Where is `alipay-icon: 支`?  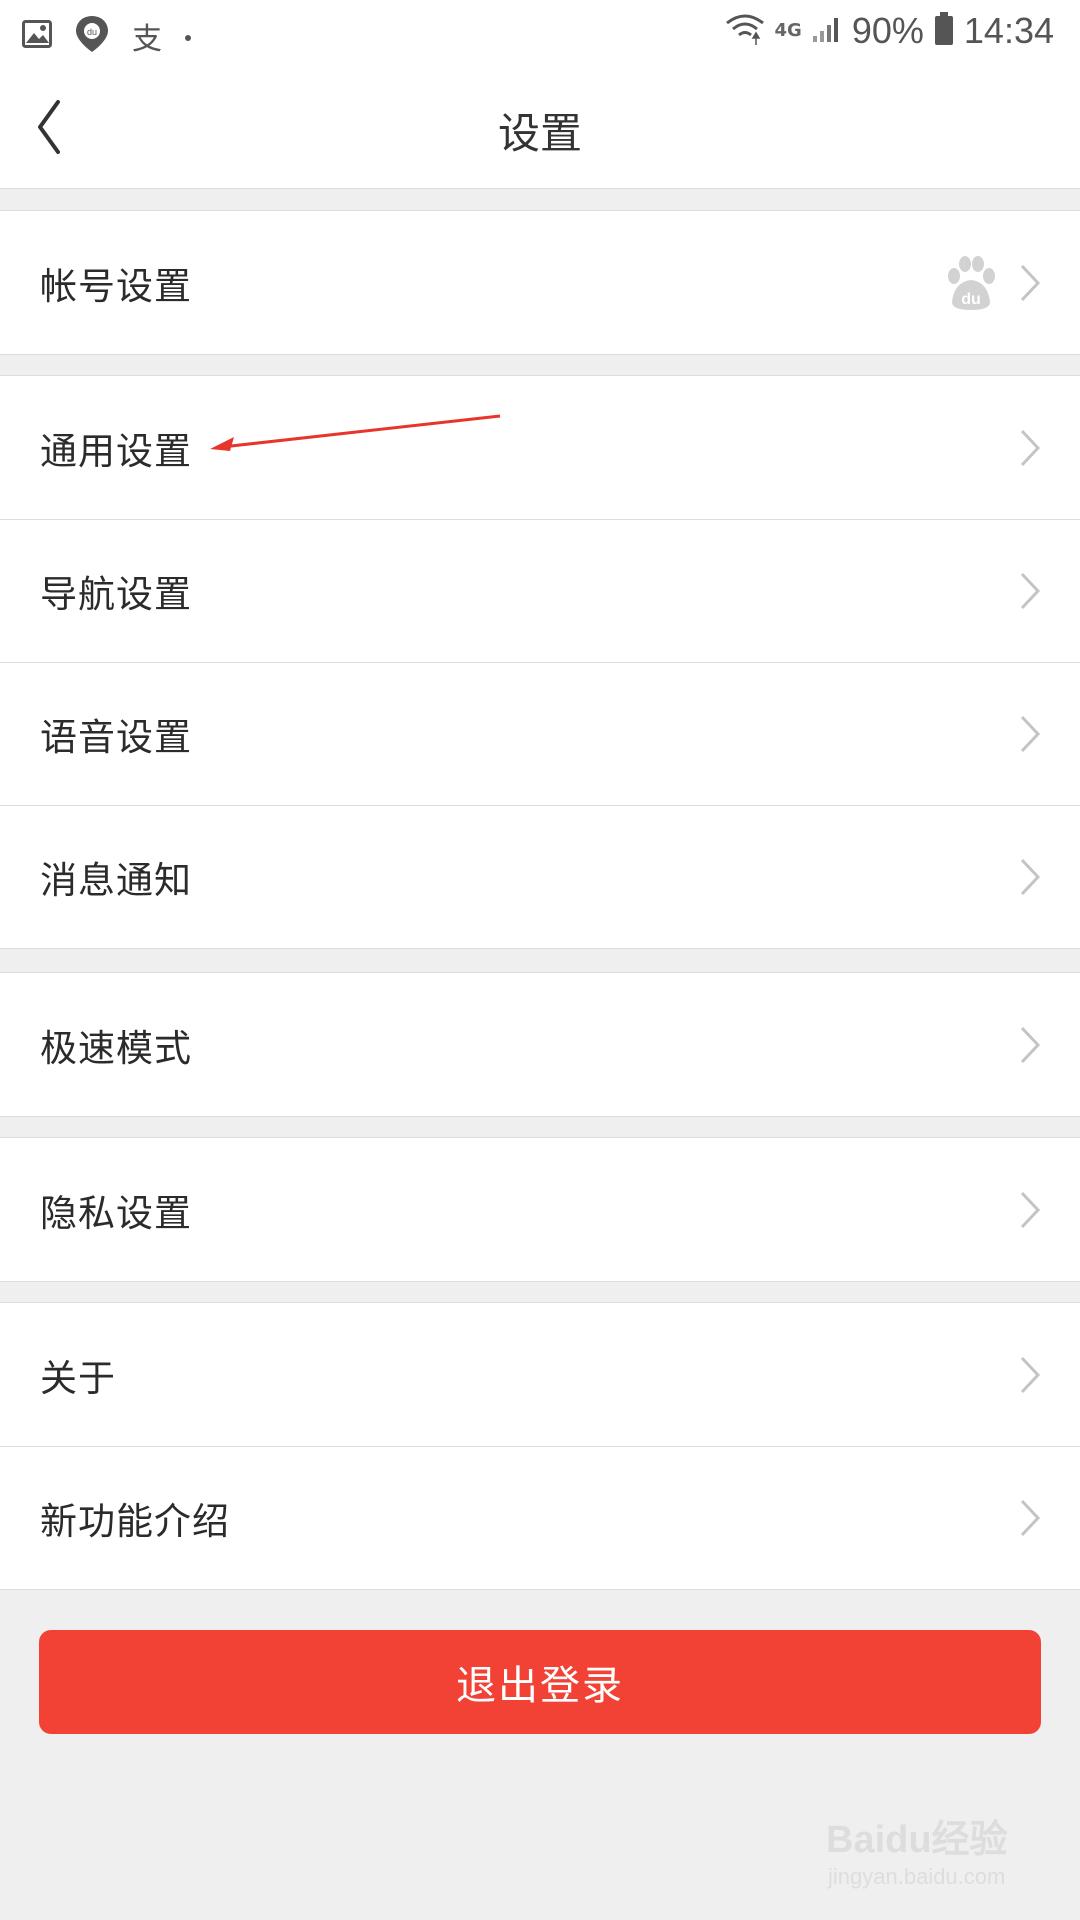 alipay-icon: 支 is located at coordinates (147, 39).